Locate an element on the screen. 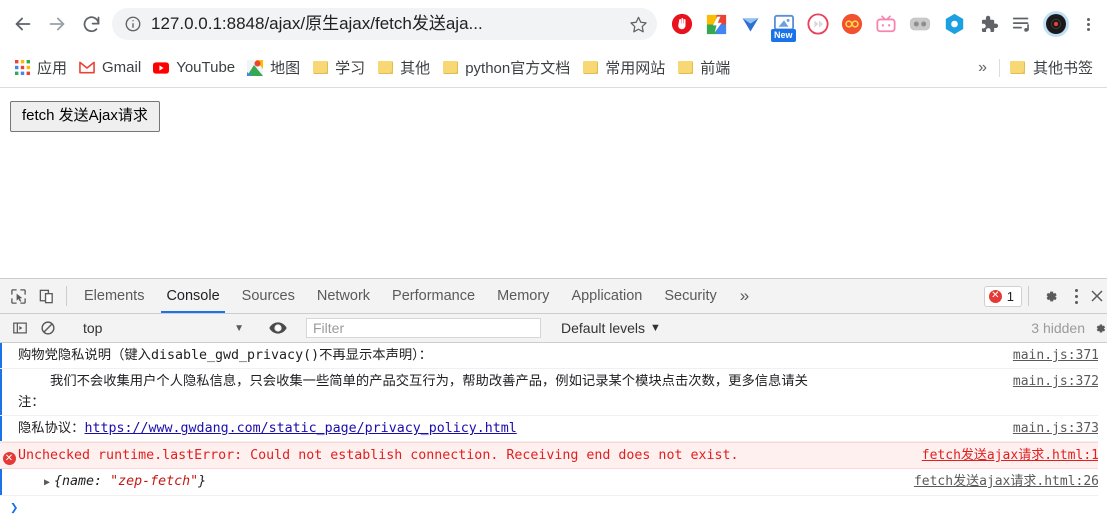 Image resolution: width=1107 pixels, height=526 pixels. bookmark-folder-other: 其他 is located at coordinates (403, 68).